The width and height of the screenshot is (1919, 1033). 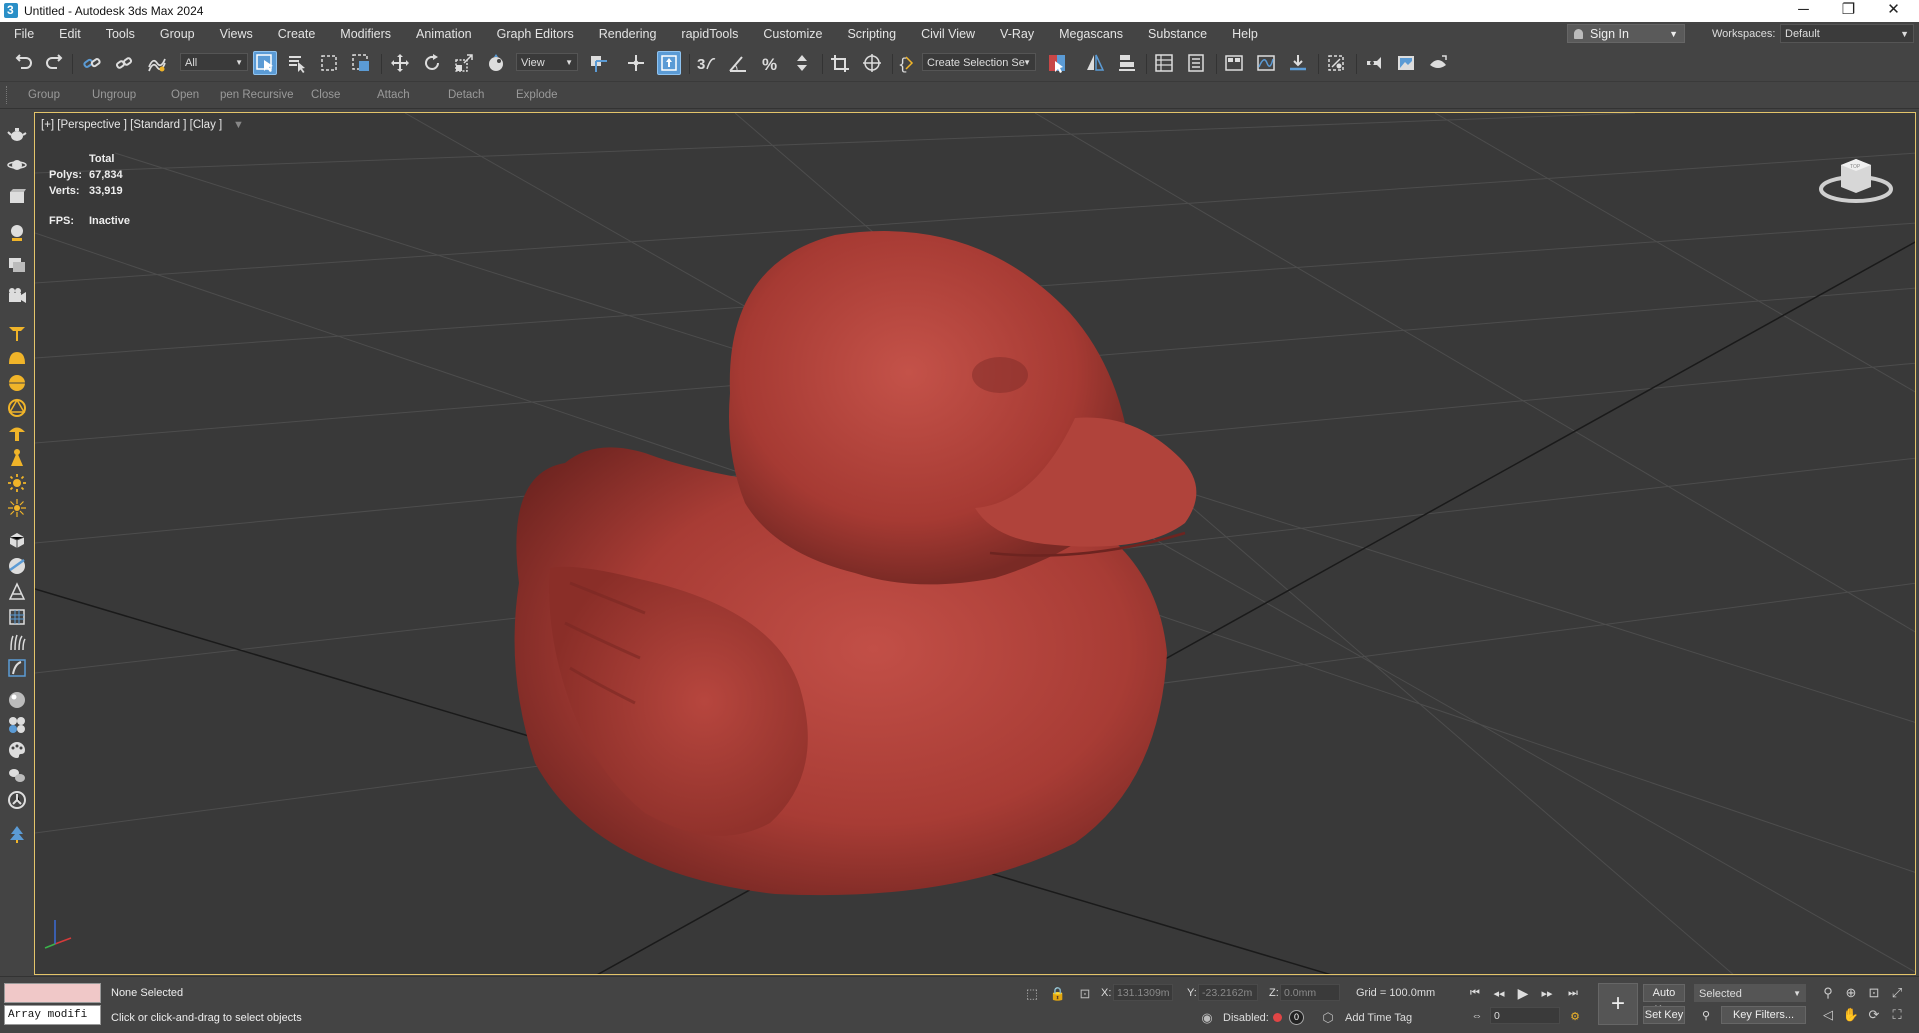 What do you see at coordinates (54, 63) in the screenshot?
I see `redo-icon` at bounding box center [54, 63].